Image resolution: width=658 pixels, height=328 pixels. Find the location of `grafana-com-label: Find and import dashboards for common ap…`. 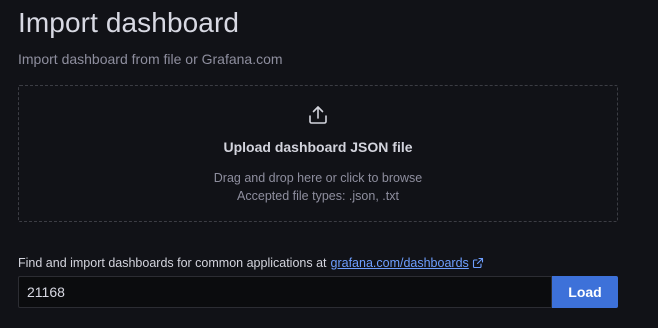

grafana-com-label: Find and import dashboards for common ap… is located at coordinates (251, 263).